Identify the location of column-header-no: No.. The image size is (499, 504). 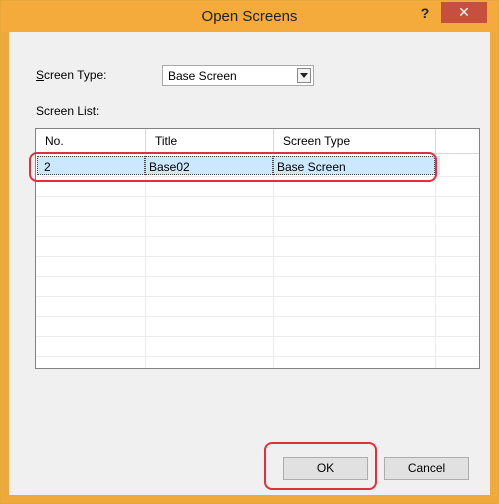
(91, 141).